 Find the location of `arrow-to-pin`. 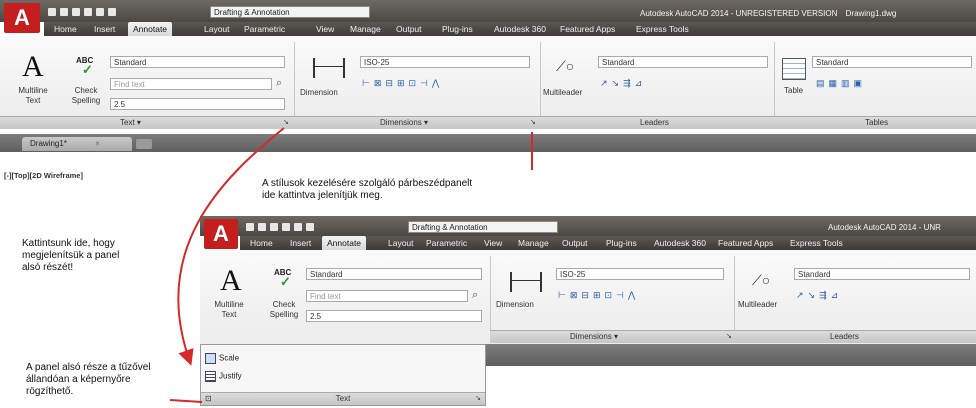

arrow-to-pin is located at coordinates (186, 401).